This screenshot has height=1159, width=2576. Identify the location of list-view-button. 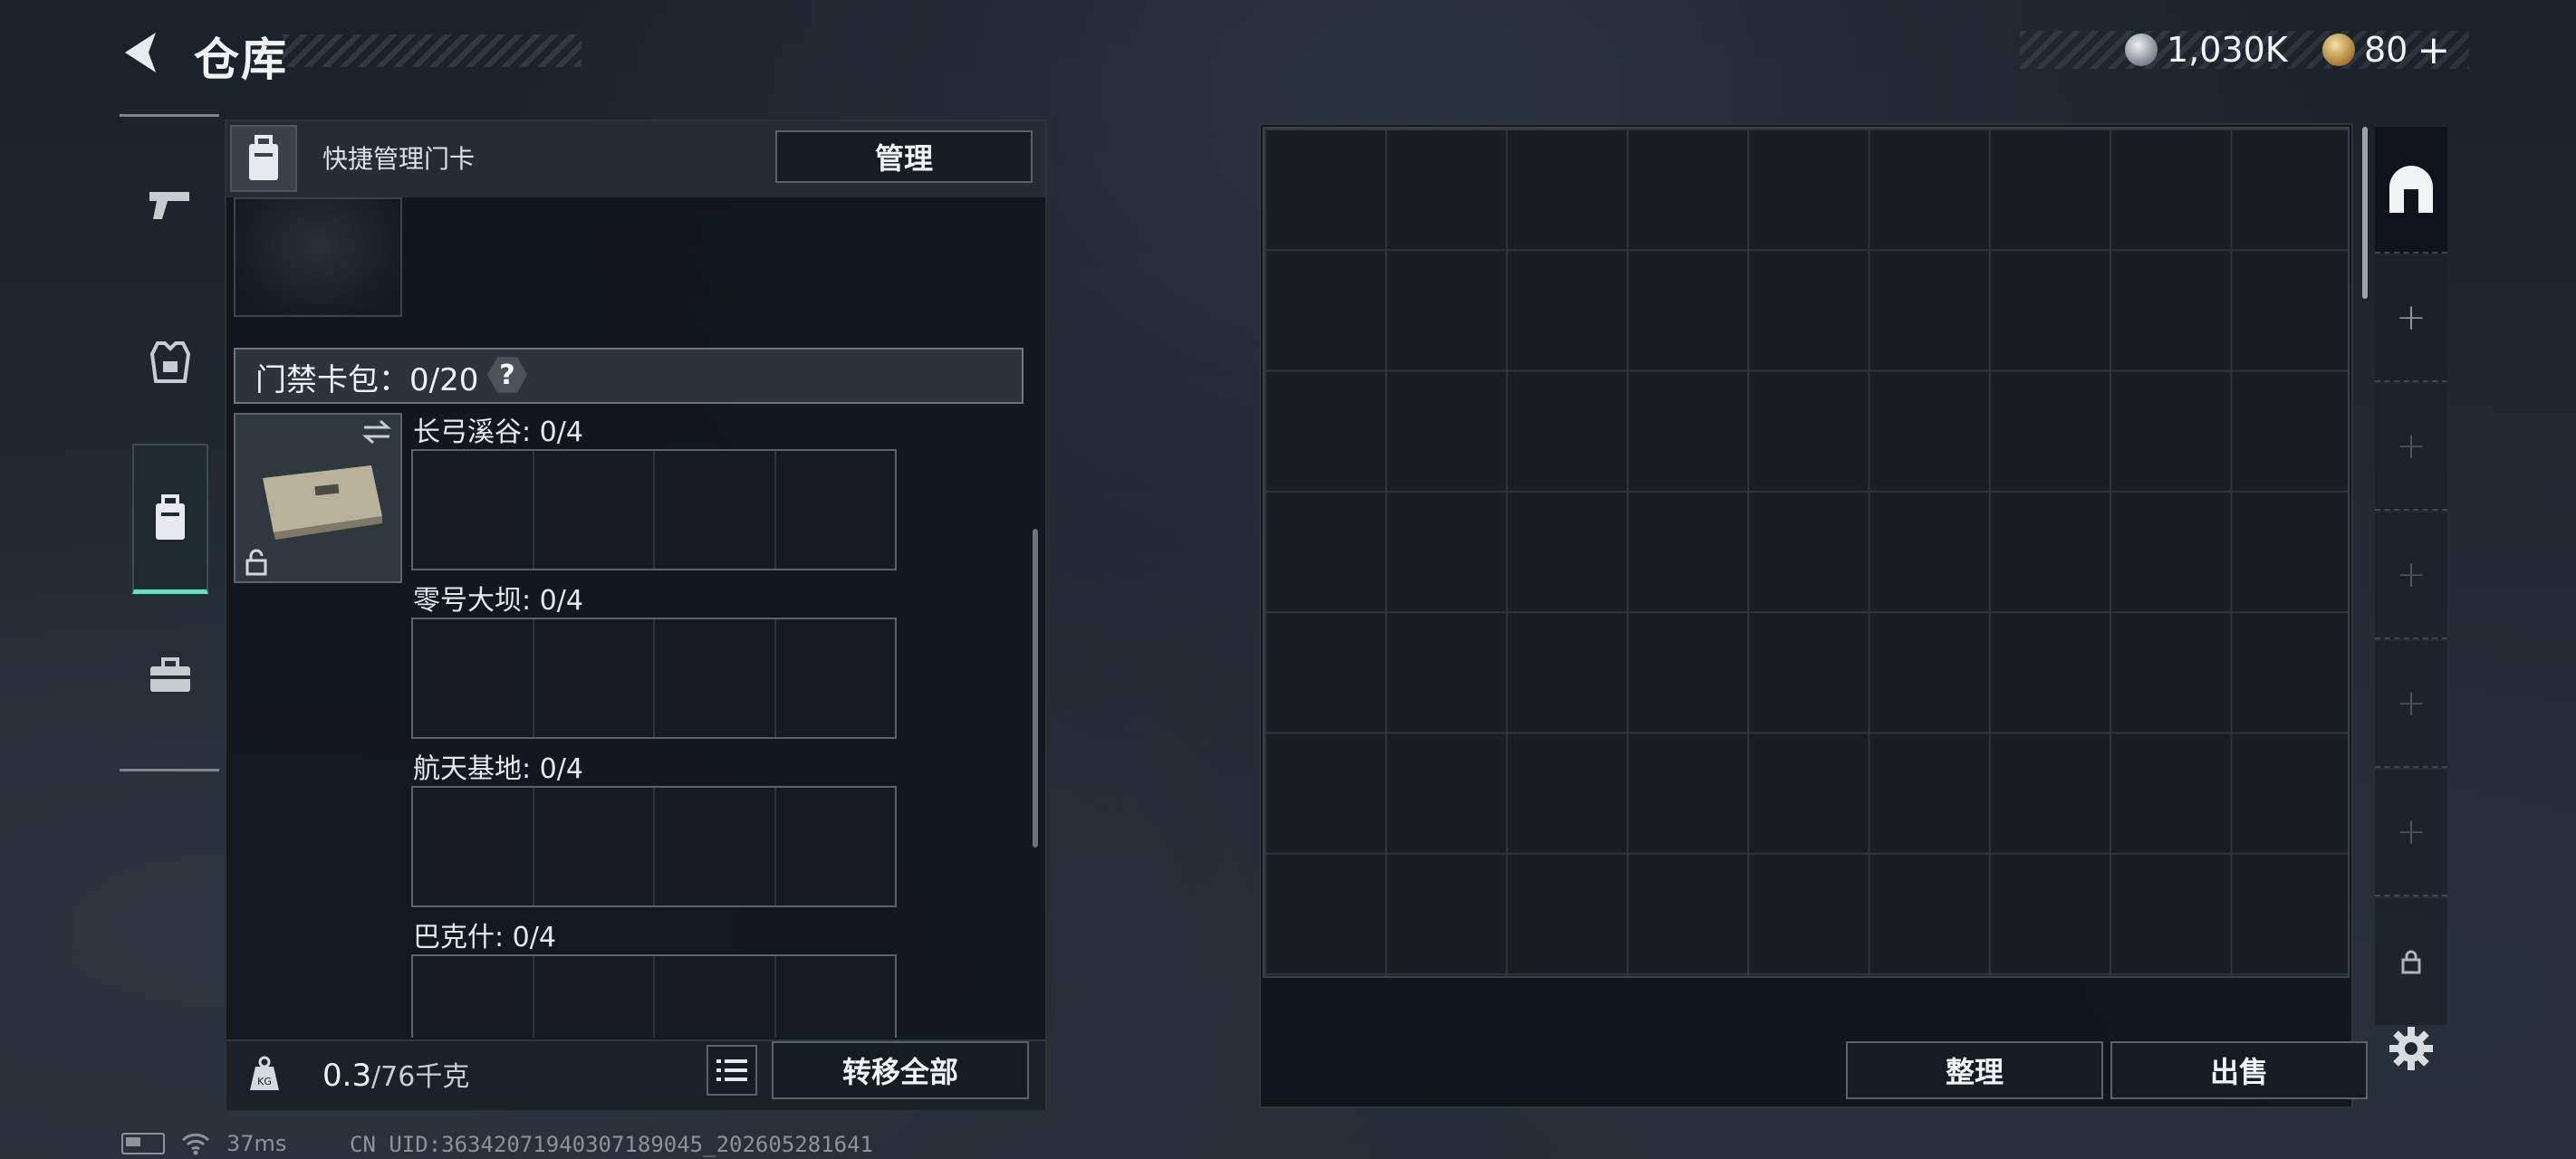
(731, 1070).